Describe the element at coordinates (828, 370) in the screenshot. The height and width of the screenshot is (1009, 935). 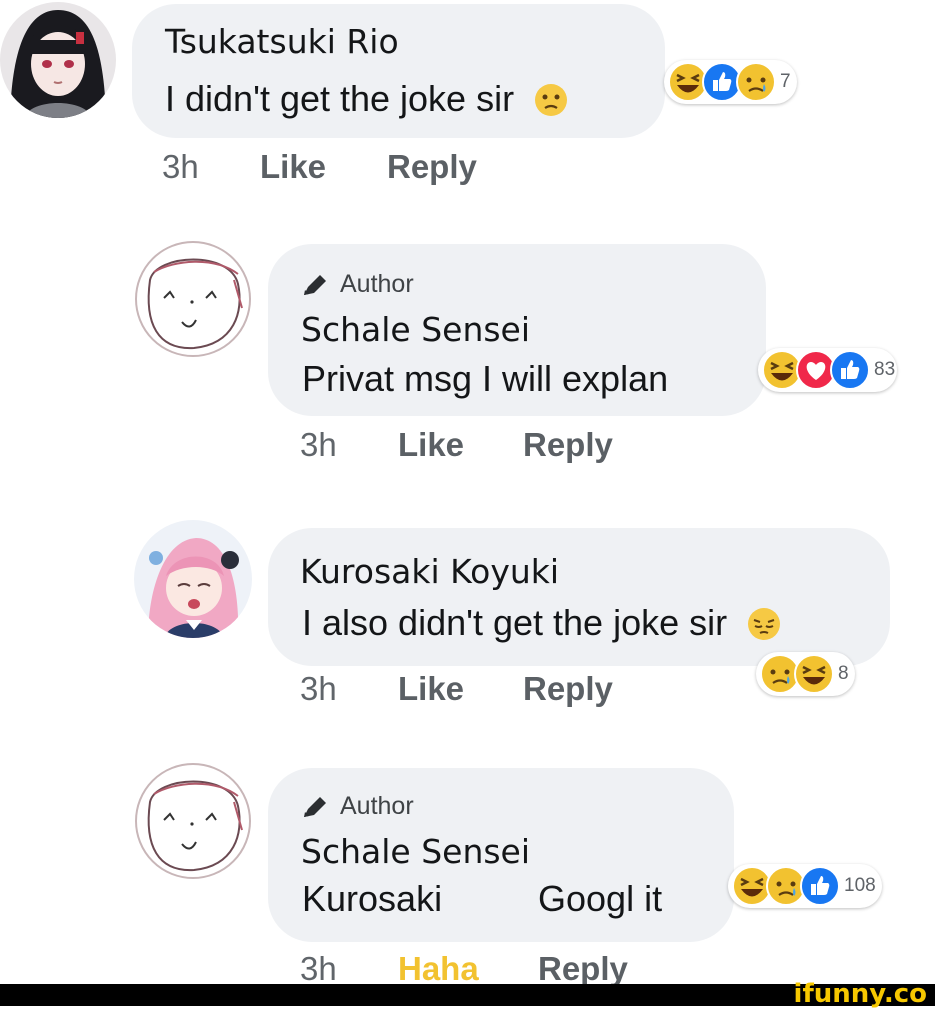
I see `reactions-summary: 83` at that location.